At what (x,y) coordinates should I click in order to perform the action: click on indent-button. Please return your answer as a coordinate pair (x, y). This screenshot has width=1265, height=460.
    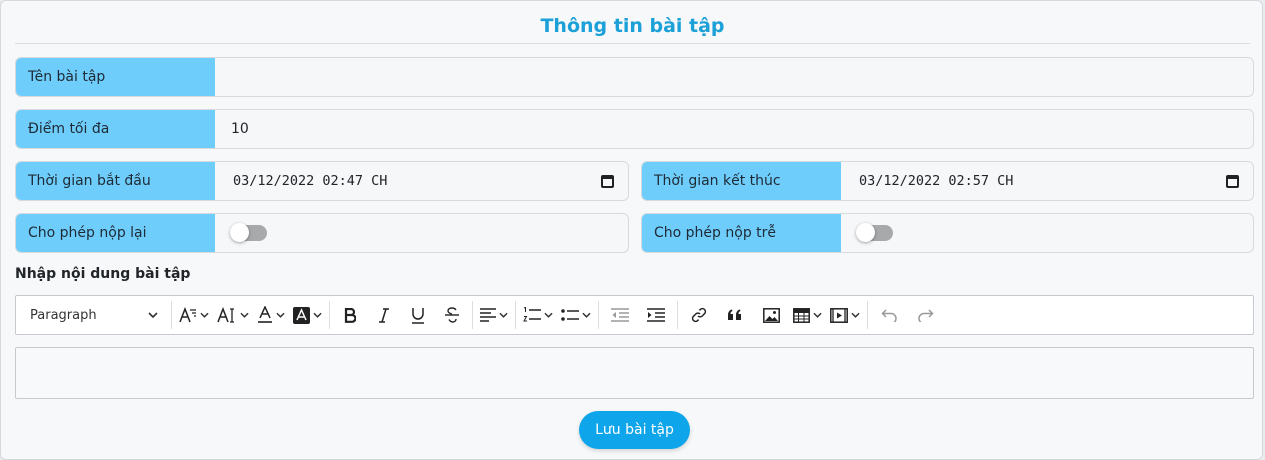
    Looking at the image, I should click on (656, 315).